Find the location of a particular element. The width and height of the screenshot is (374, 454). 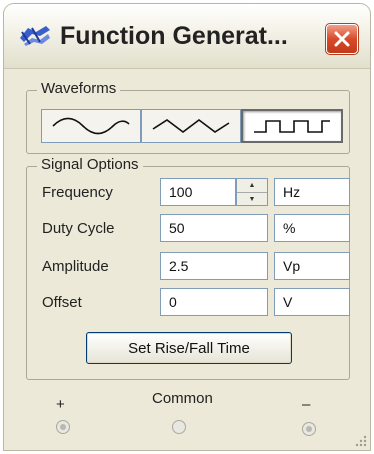

close-button is located at coordinates (342, 39).